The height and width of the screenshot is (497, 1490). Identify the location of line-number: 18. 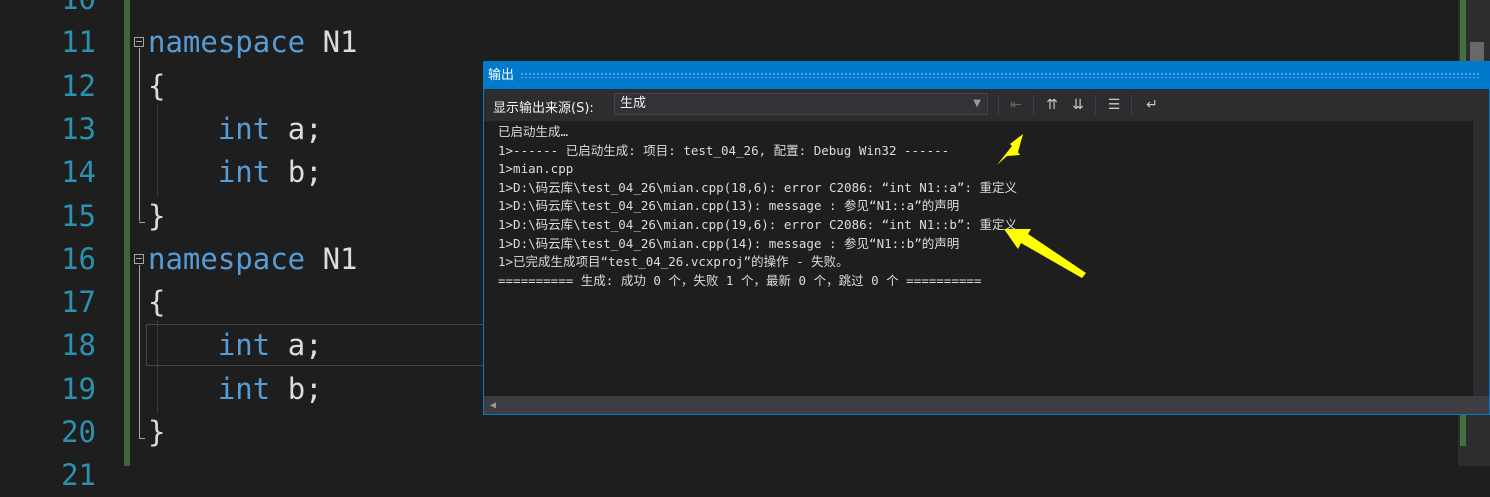
(78, 345).